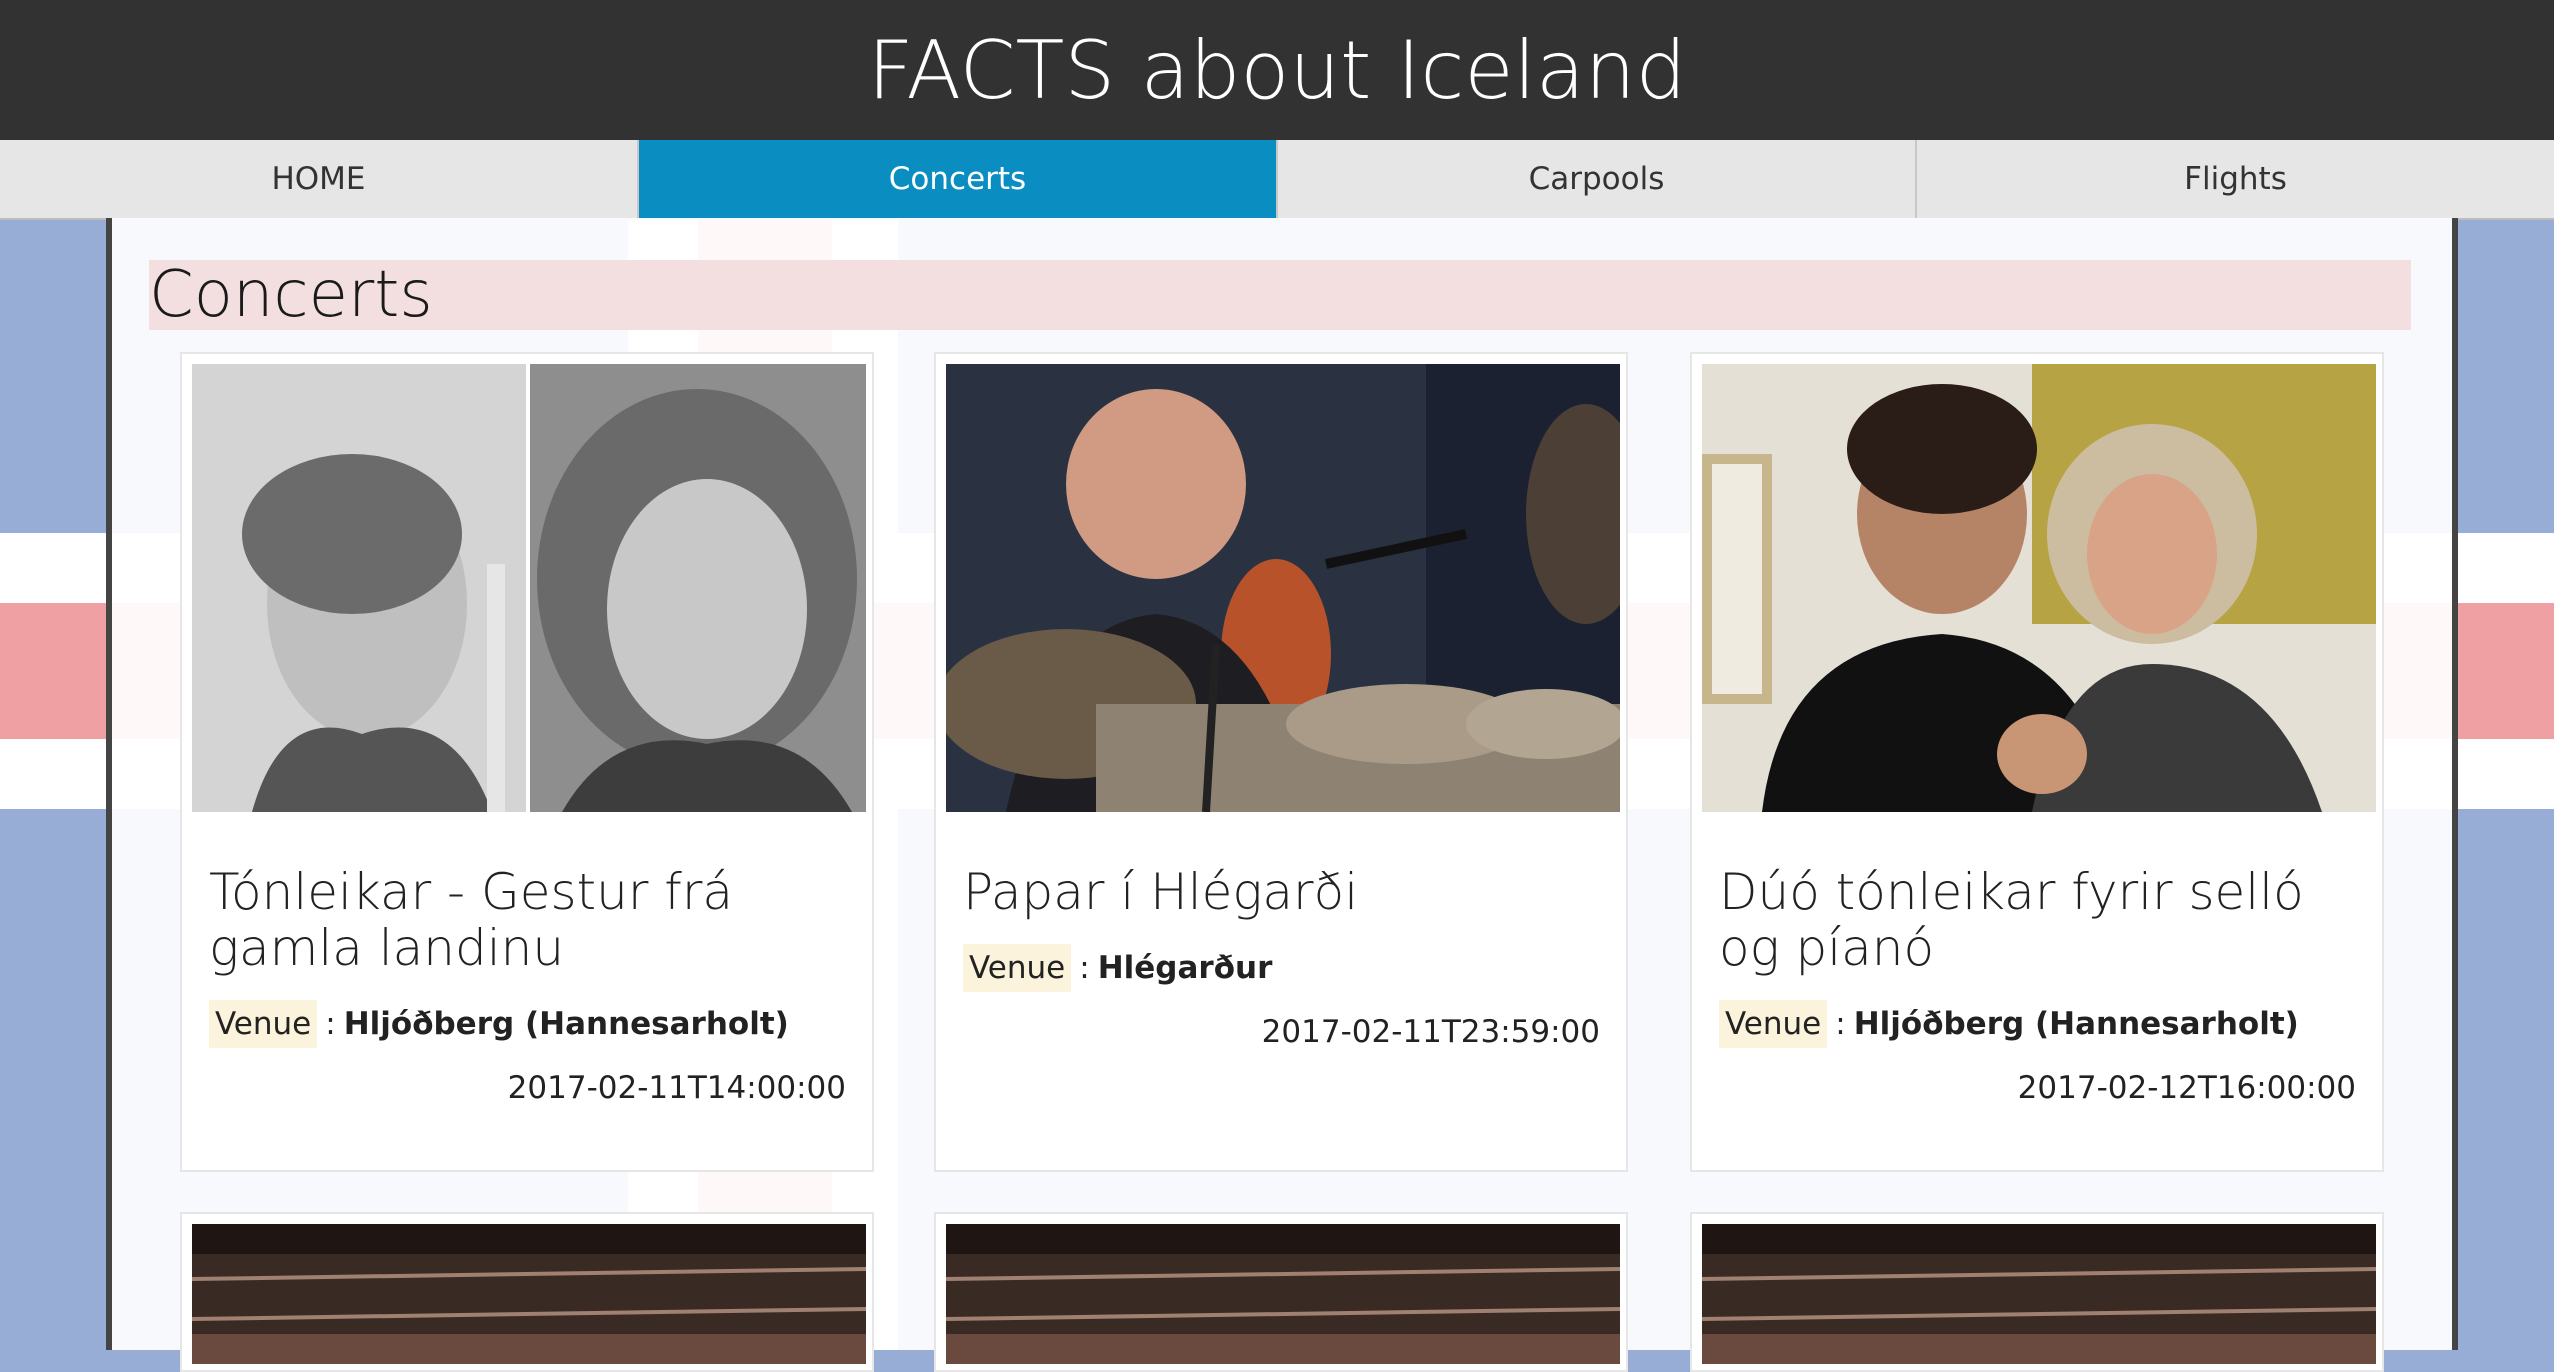 Image resolution: width=2554 pixels, height=1372 pixels. I want to click on site-header: FACTS about Iceland, so click(1277, 70).